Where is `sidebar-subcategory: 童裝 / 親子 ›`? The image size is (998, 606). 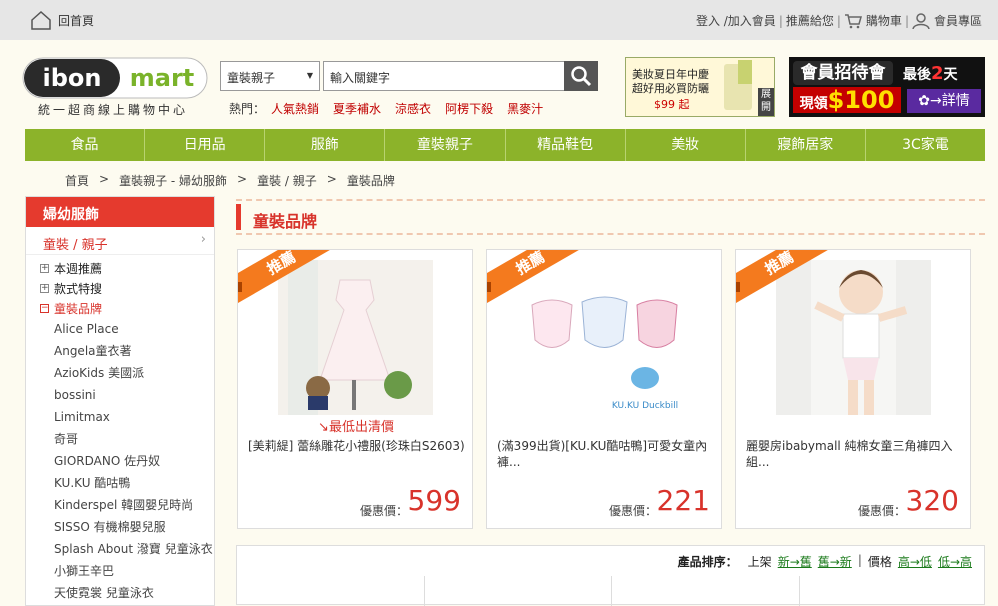 sidebar-subcategory: 童裝 / 親子 › is located at coordinates (120, 241).